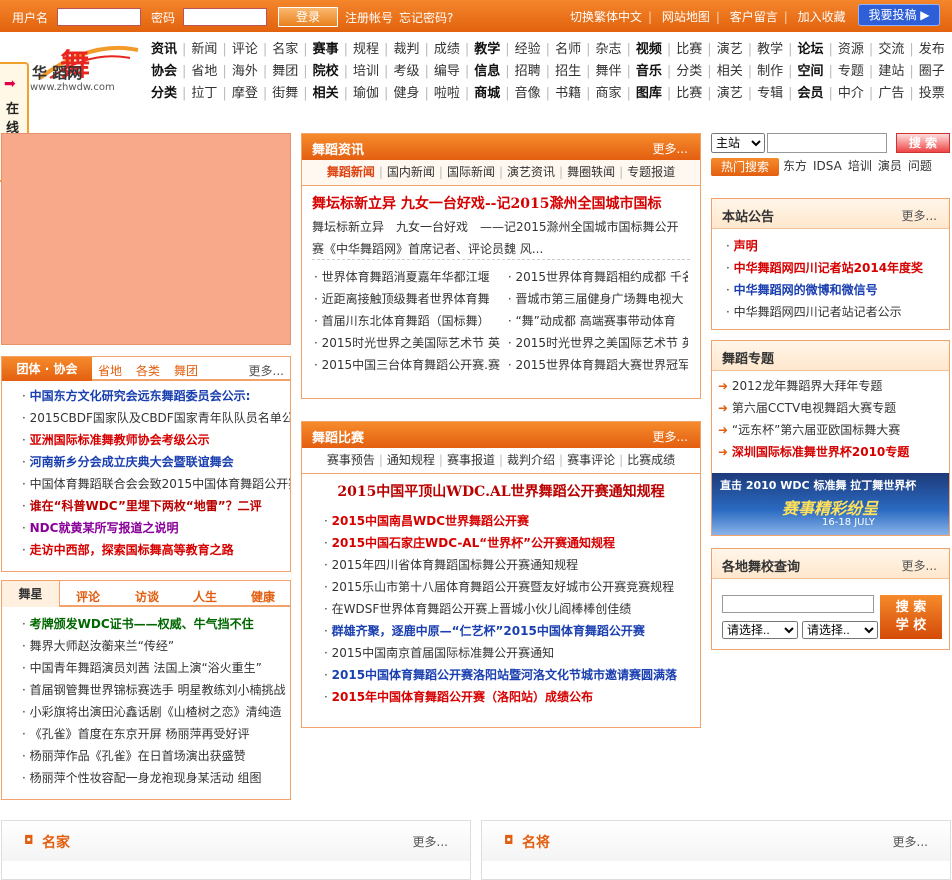 This screenshot has width=952, height=880. Describe the element at coordinates (285, 94) in the screenshot. I see `nav-link: 街舞` at that location.